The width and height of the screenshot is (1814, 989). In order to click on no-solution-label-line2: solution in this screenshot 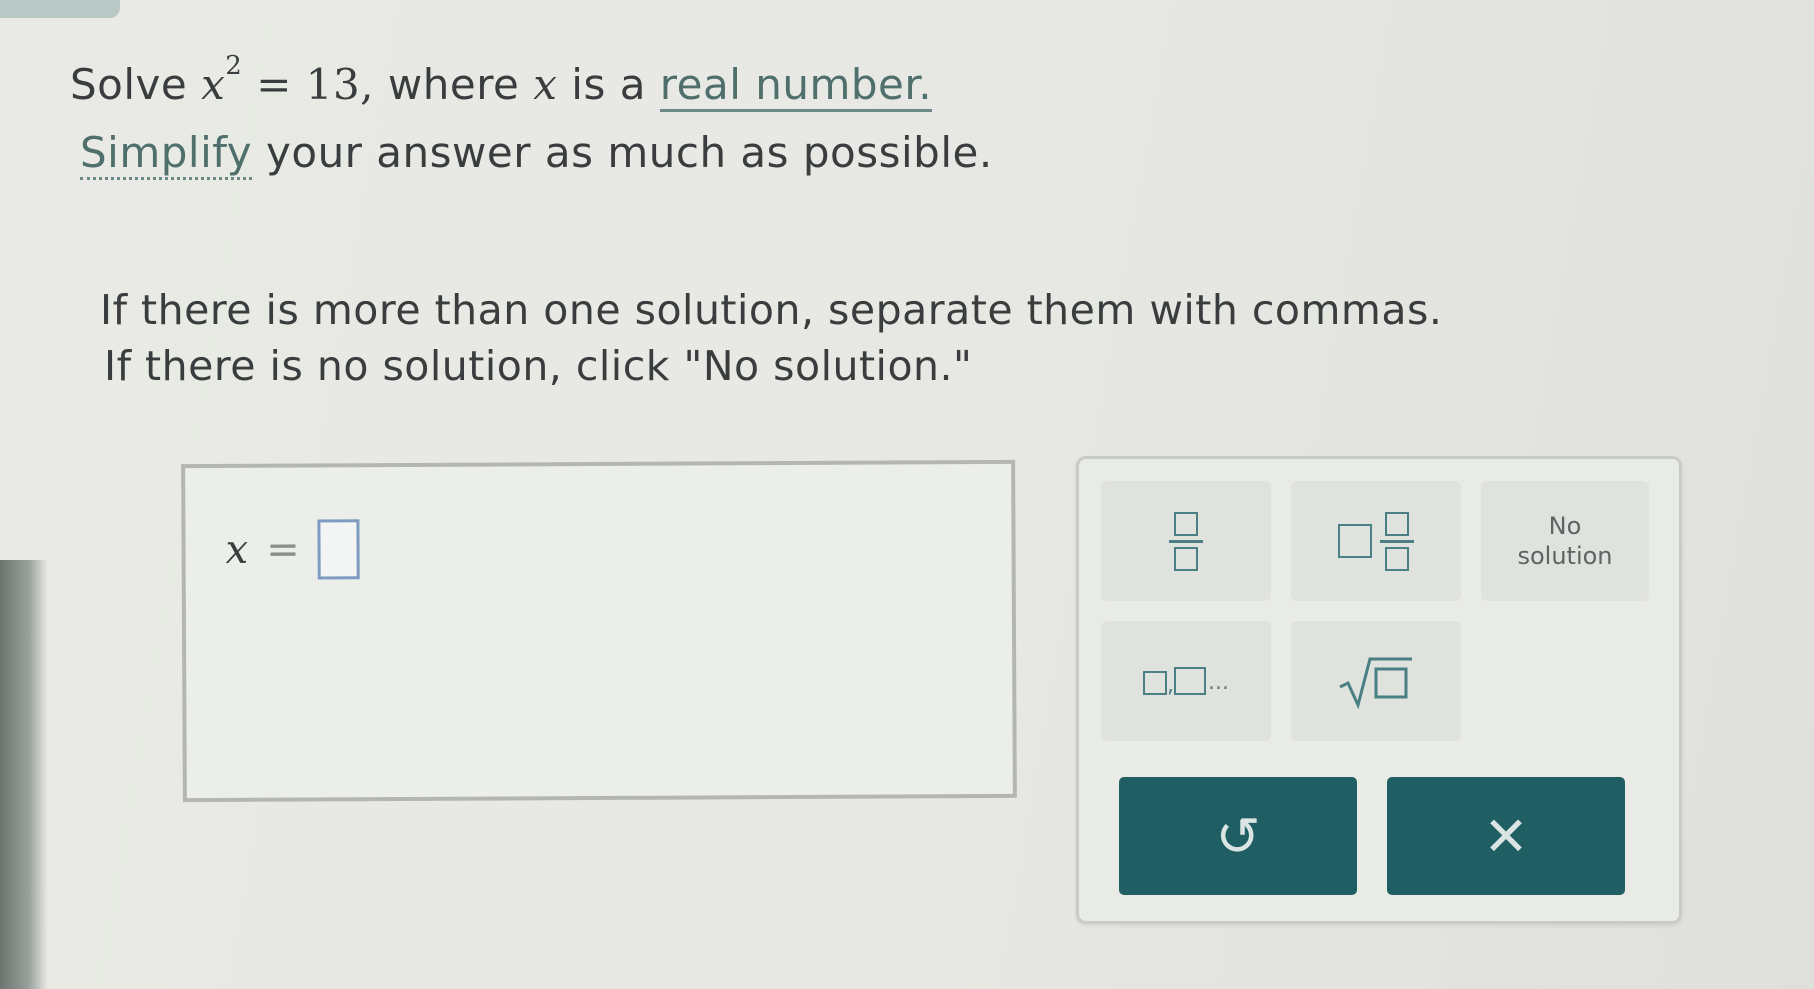, I will do `click(1565, 556)`.